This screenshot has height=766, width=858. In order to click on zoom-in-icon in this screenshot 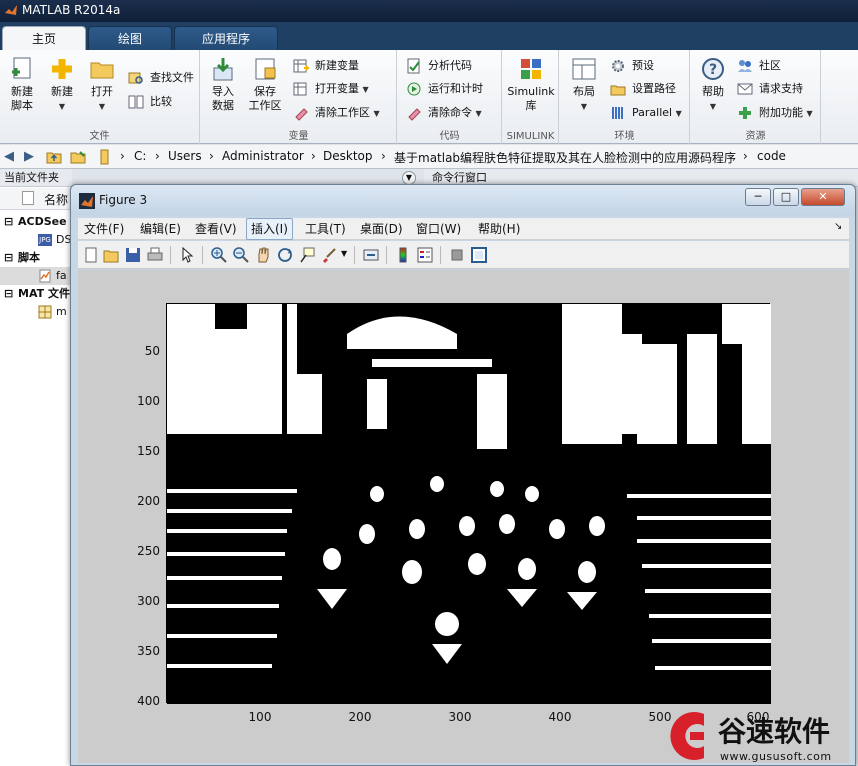, I will do `click(219, 255)`.